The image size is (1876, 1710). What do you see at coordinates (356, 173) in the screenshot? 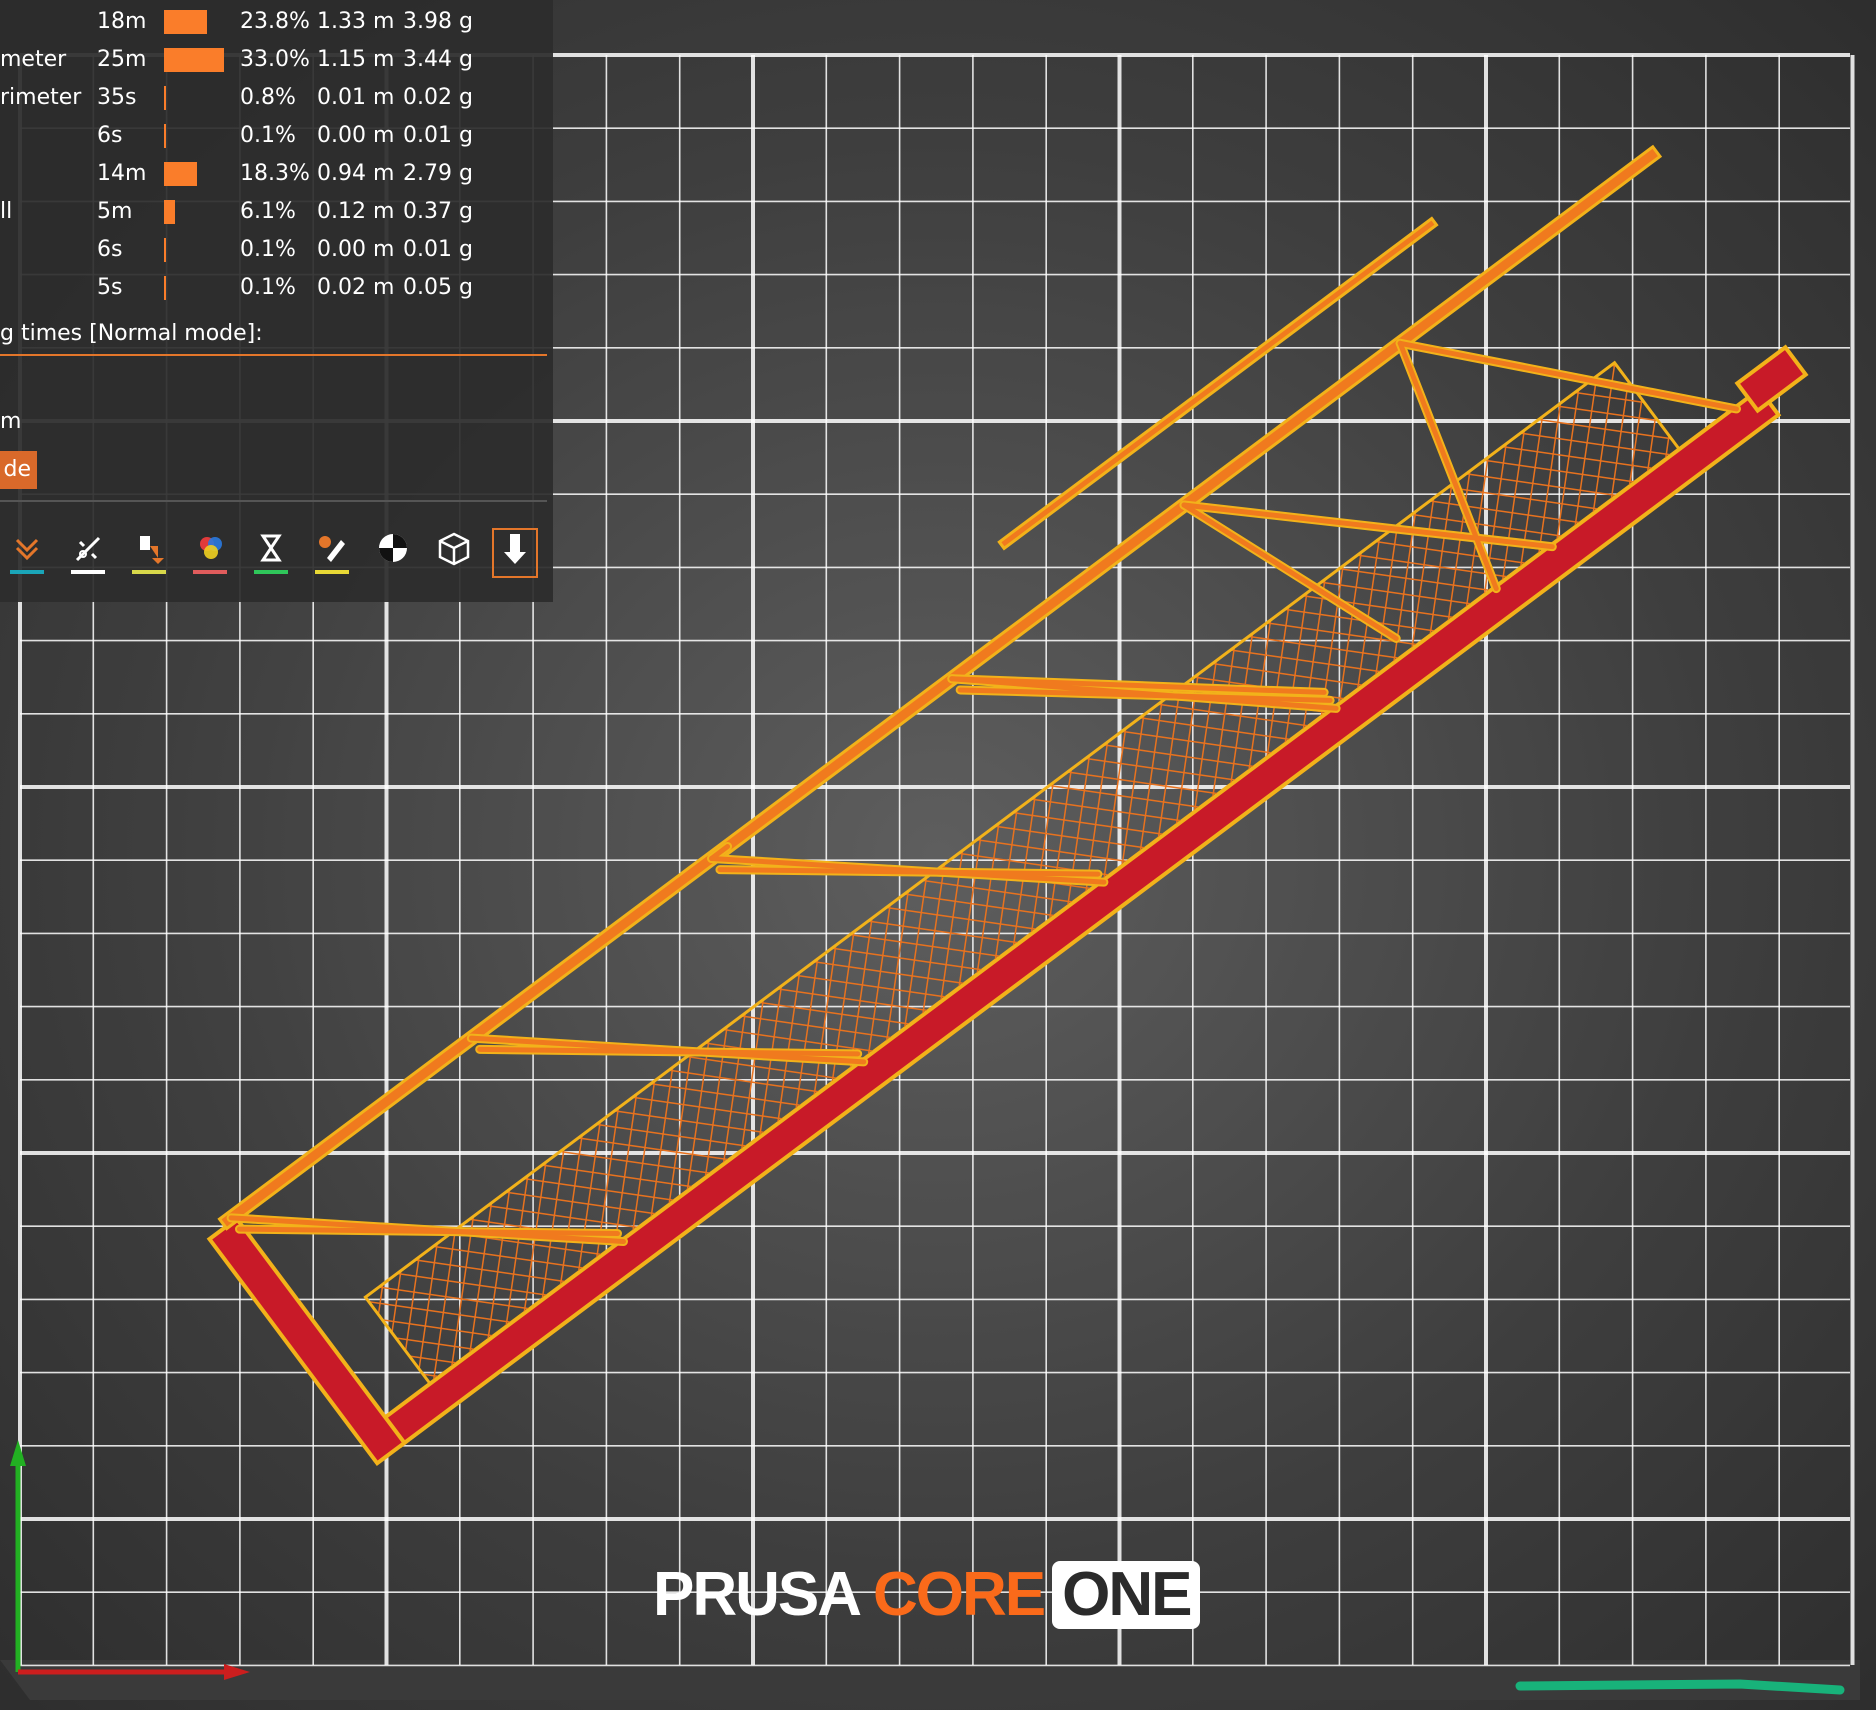
I see `feature-length: 0.94 m` at bounding box center [356, 173].